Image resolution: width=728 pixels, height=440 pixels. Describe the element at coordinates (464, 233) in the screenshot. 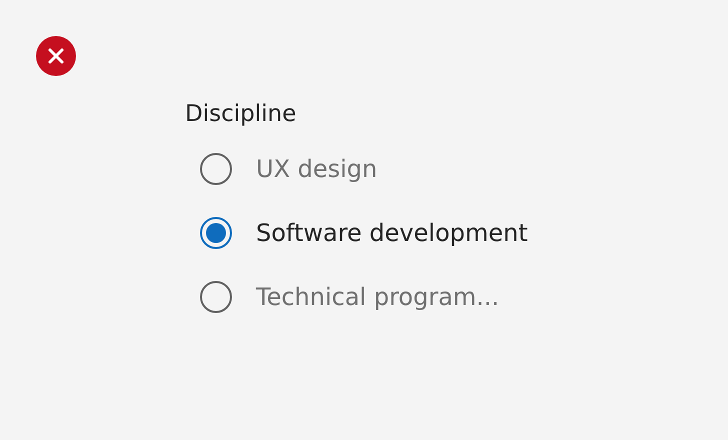

I see `radio-option: Software development` at that location.